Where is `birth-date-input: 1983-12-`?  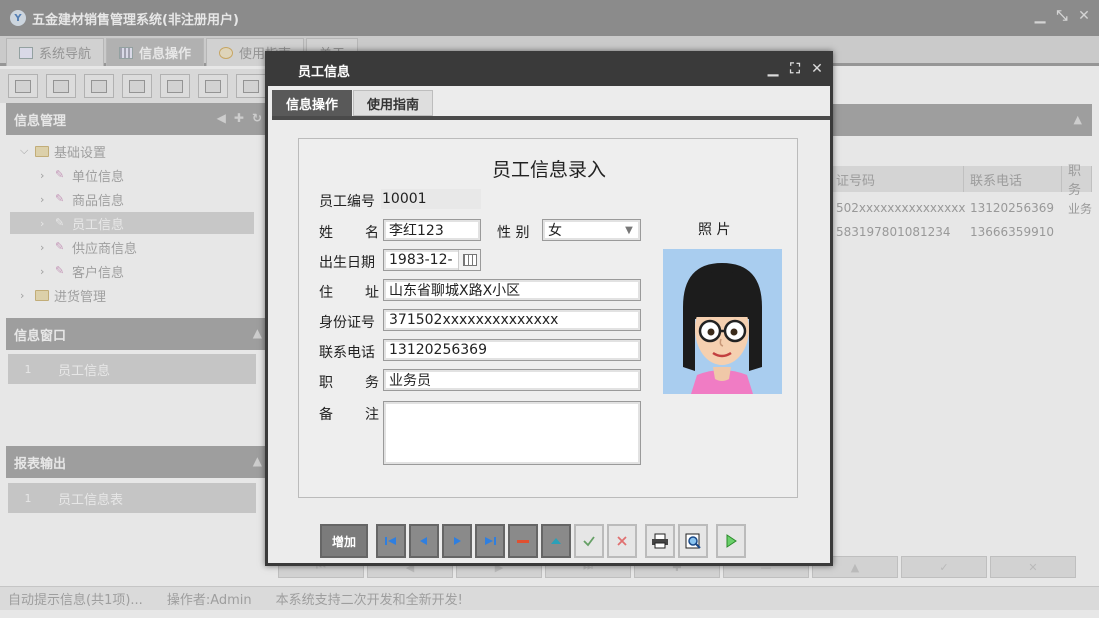 birth-date-input: 1983-12- is located at coordinates (432, 260).